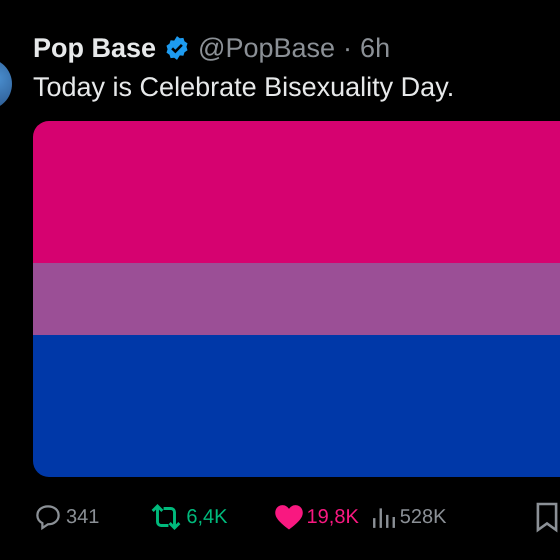  I want to click on like-button: 19,8K, so click(316, 517).